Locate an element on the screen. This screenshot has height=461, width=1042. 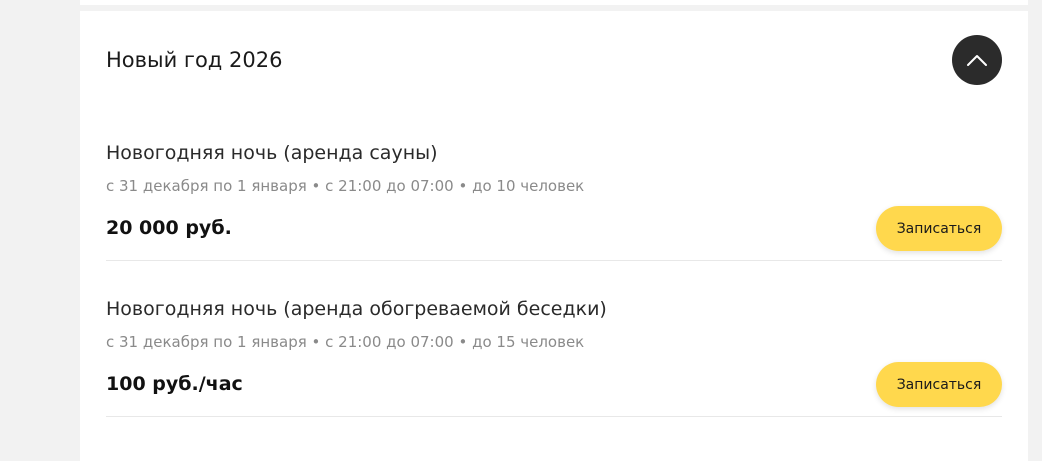
service-price: 20 000 руб. is located at coordinates (169, 228).